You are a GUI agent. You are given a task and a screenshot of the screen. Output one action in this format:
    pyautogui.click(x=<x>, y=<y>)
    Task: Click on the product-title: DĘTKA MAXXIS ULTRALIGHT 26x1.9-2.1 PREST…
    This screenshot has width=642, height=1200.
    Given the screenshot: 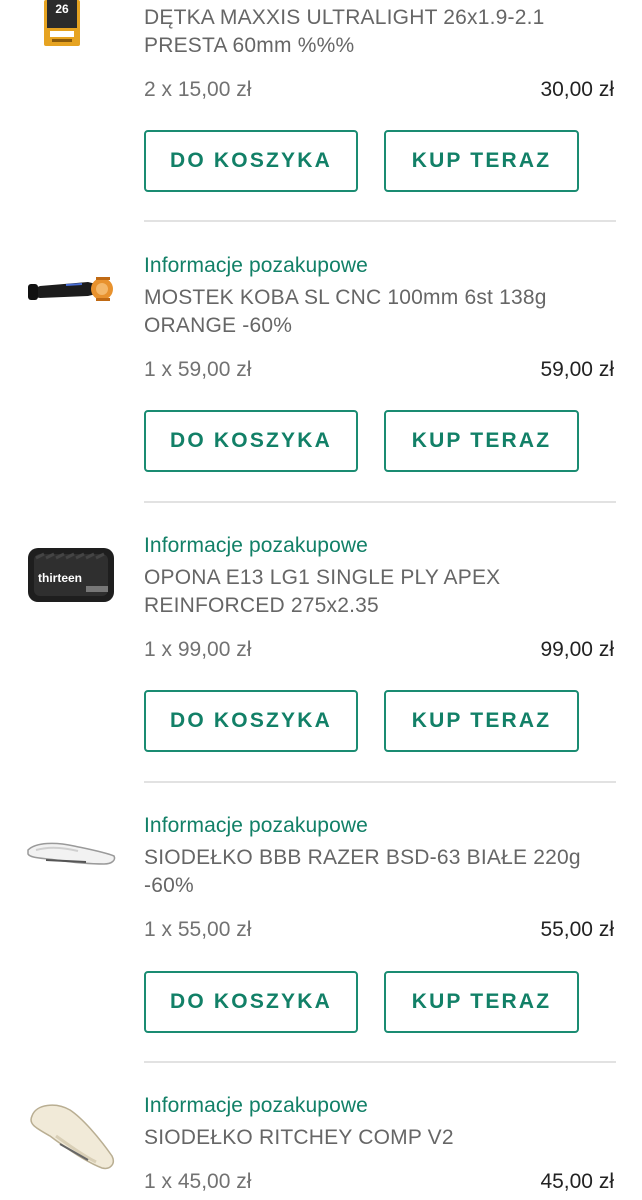 What is the action you would take?
    pyautogui.click(x=379, y=32)
    